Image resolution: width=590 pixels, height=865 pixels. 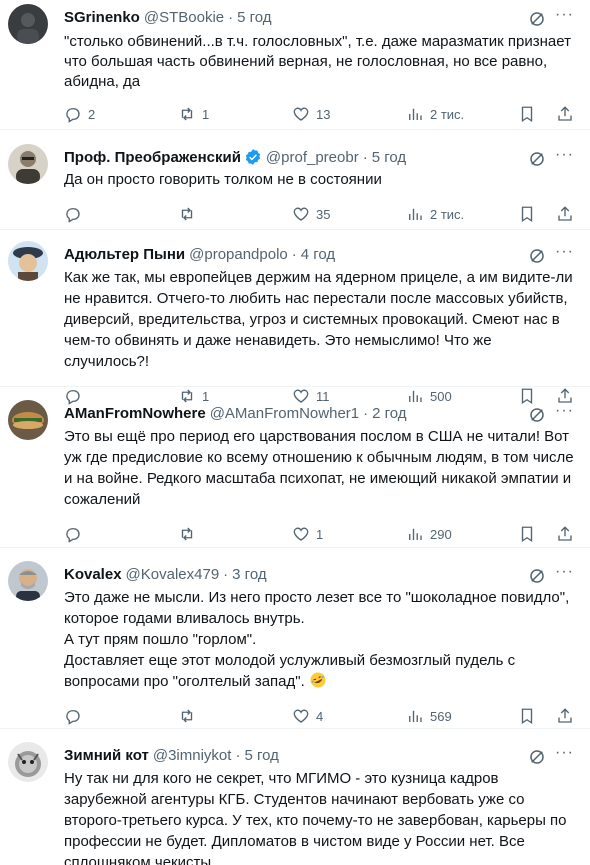 I want to click on reply-count: 2, so click(x=92, y=114).